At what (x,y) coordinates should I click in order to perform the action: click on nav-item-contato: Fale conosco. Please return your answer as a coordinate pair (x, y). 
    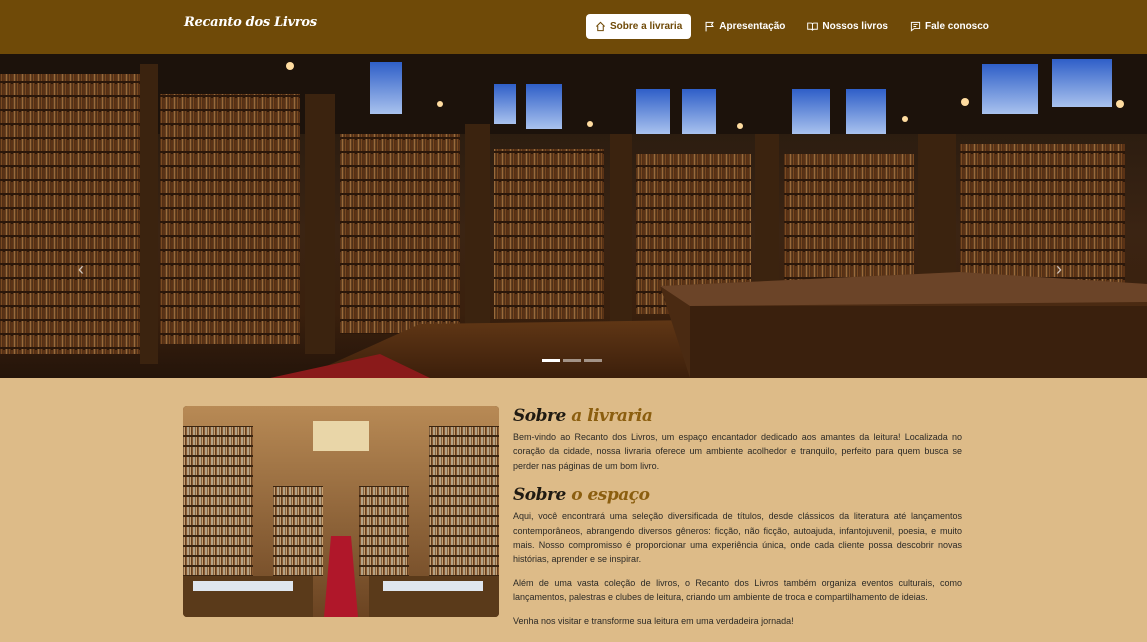
    Looking at the image, I should click on (949, 26).